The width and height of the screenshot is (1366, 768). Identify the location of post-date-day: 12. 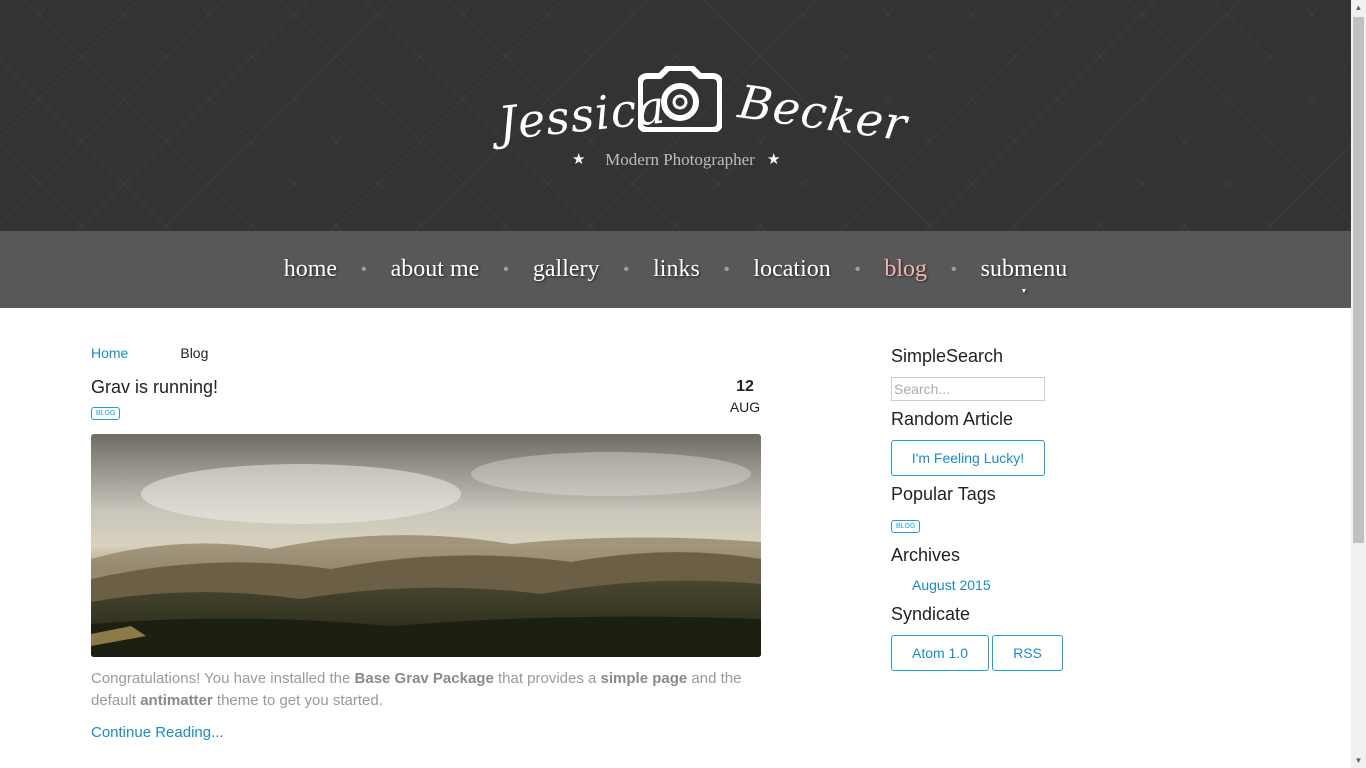
(745, 386).